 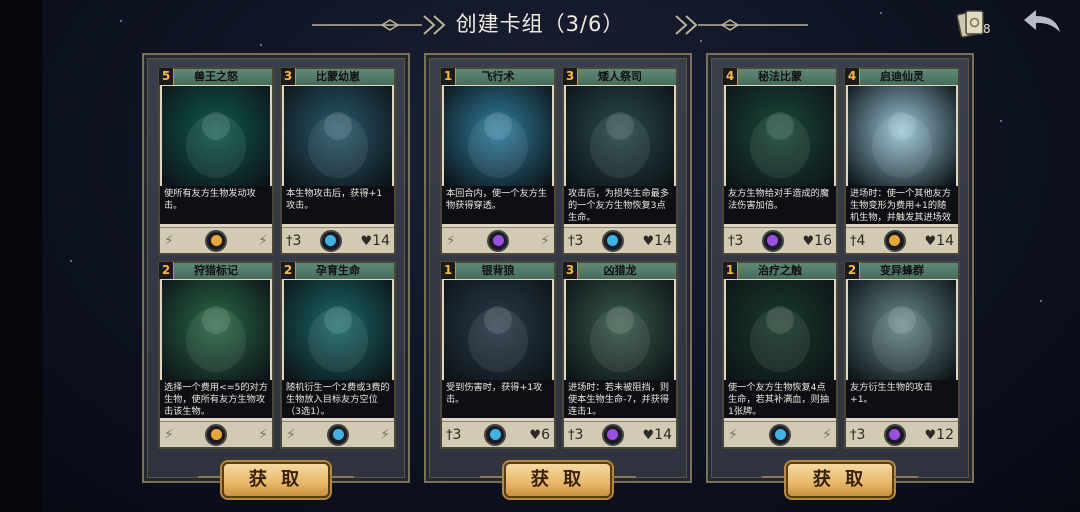 I want to click on card: 变异蜂群 2 友方衍生生物的攻击+1。 †3 ♥12, so click(x=902, y=355).